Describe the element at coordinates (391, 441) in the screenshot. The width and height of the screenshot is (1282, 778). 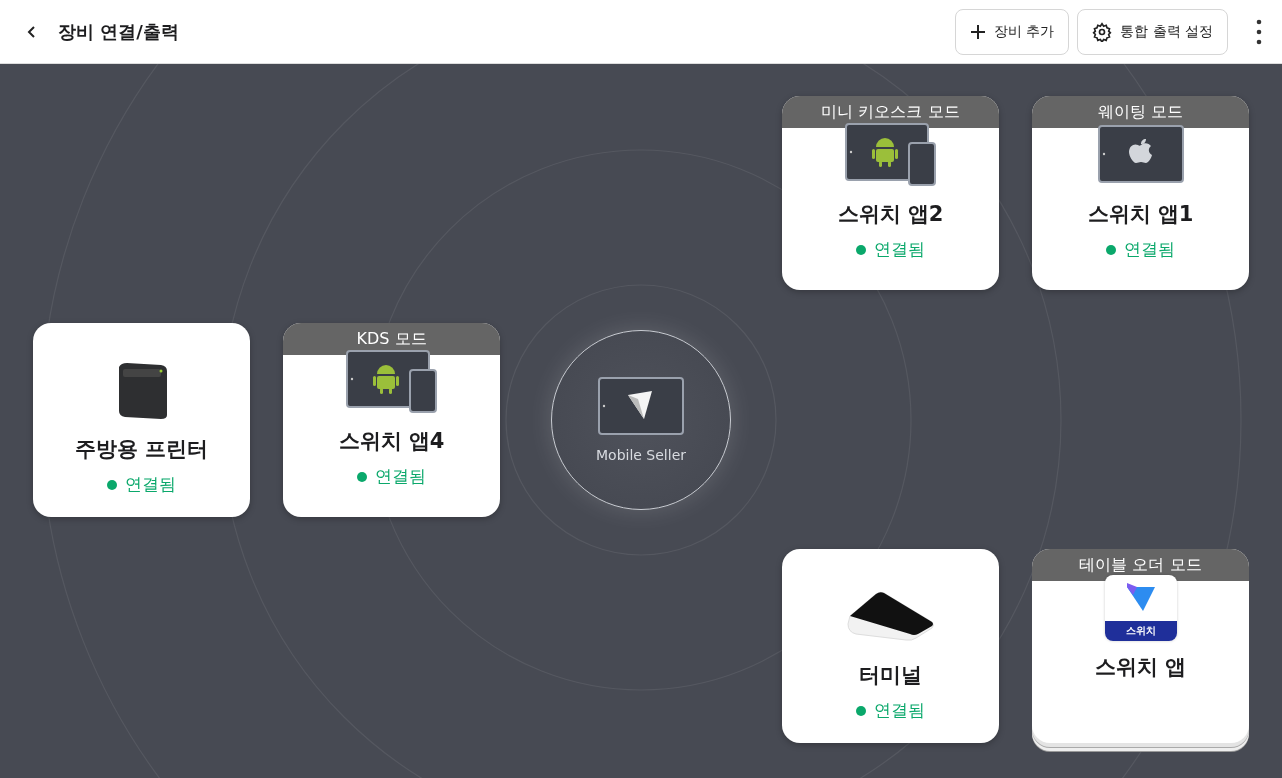
I see `device-name: 스위치 앱4` at that location.